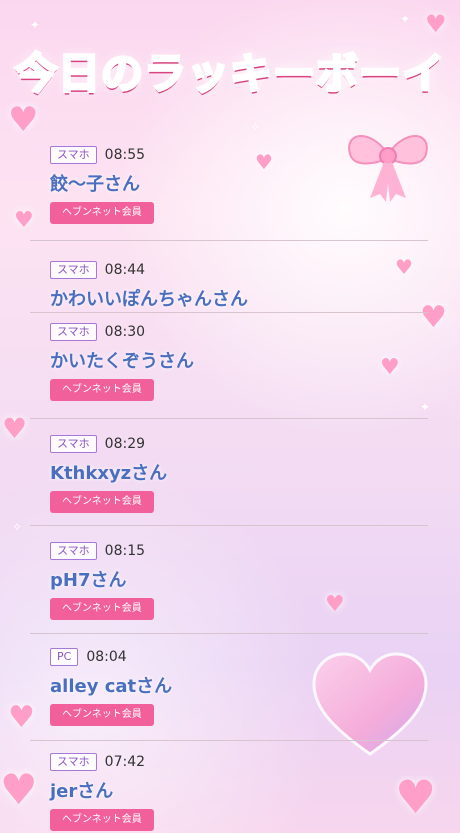 The image size is (460, 833). Describe the element at coordinates (229, 277) in the screenshot. I see `list-item: スマホ 08:44 かわいいぽんちゃんさん` at that location.